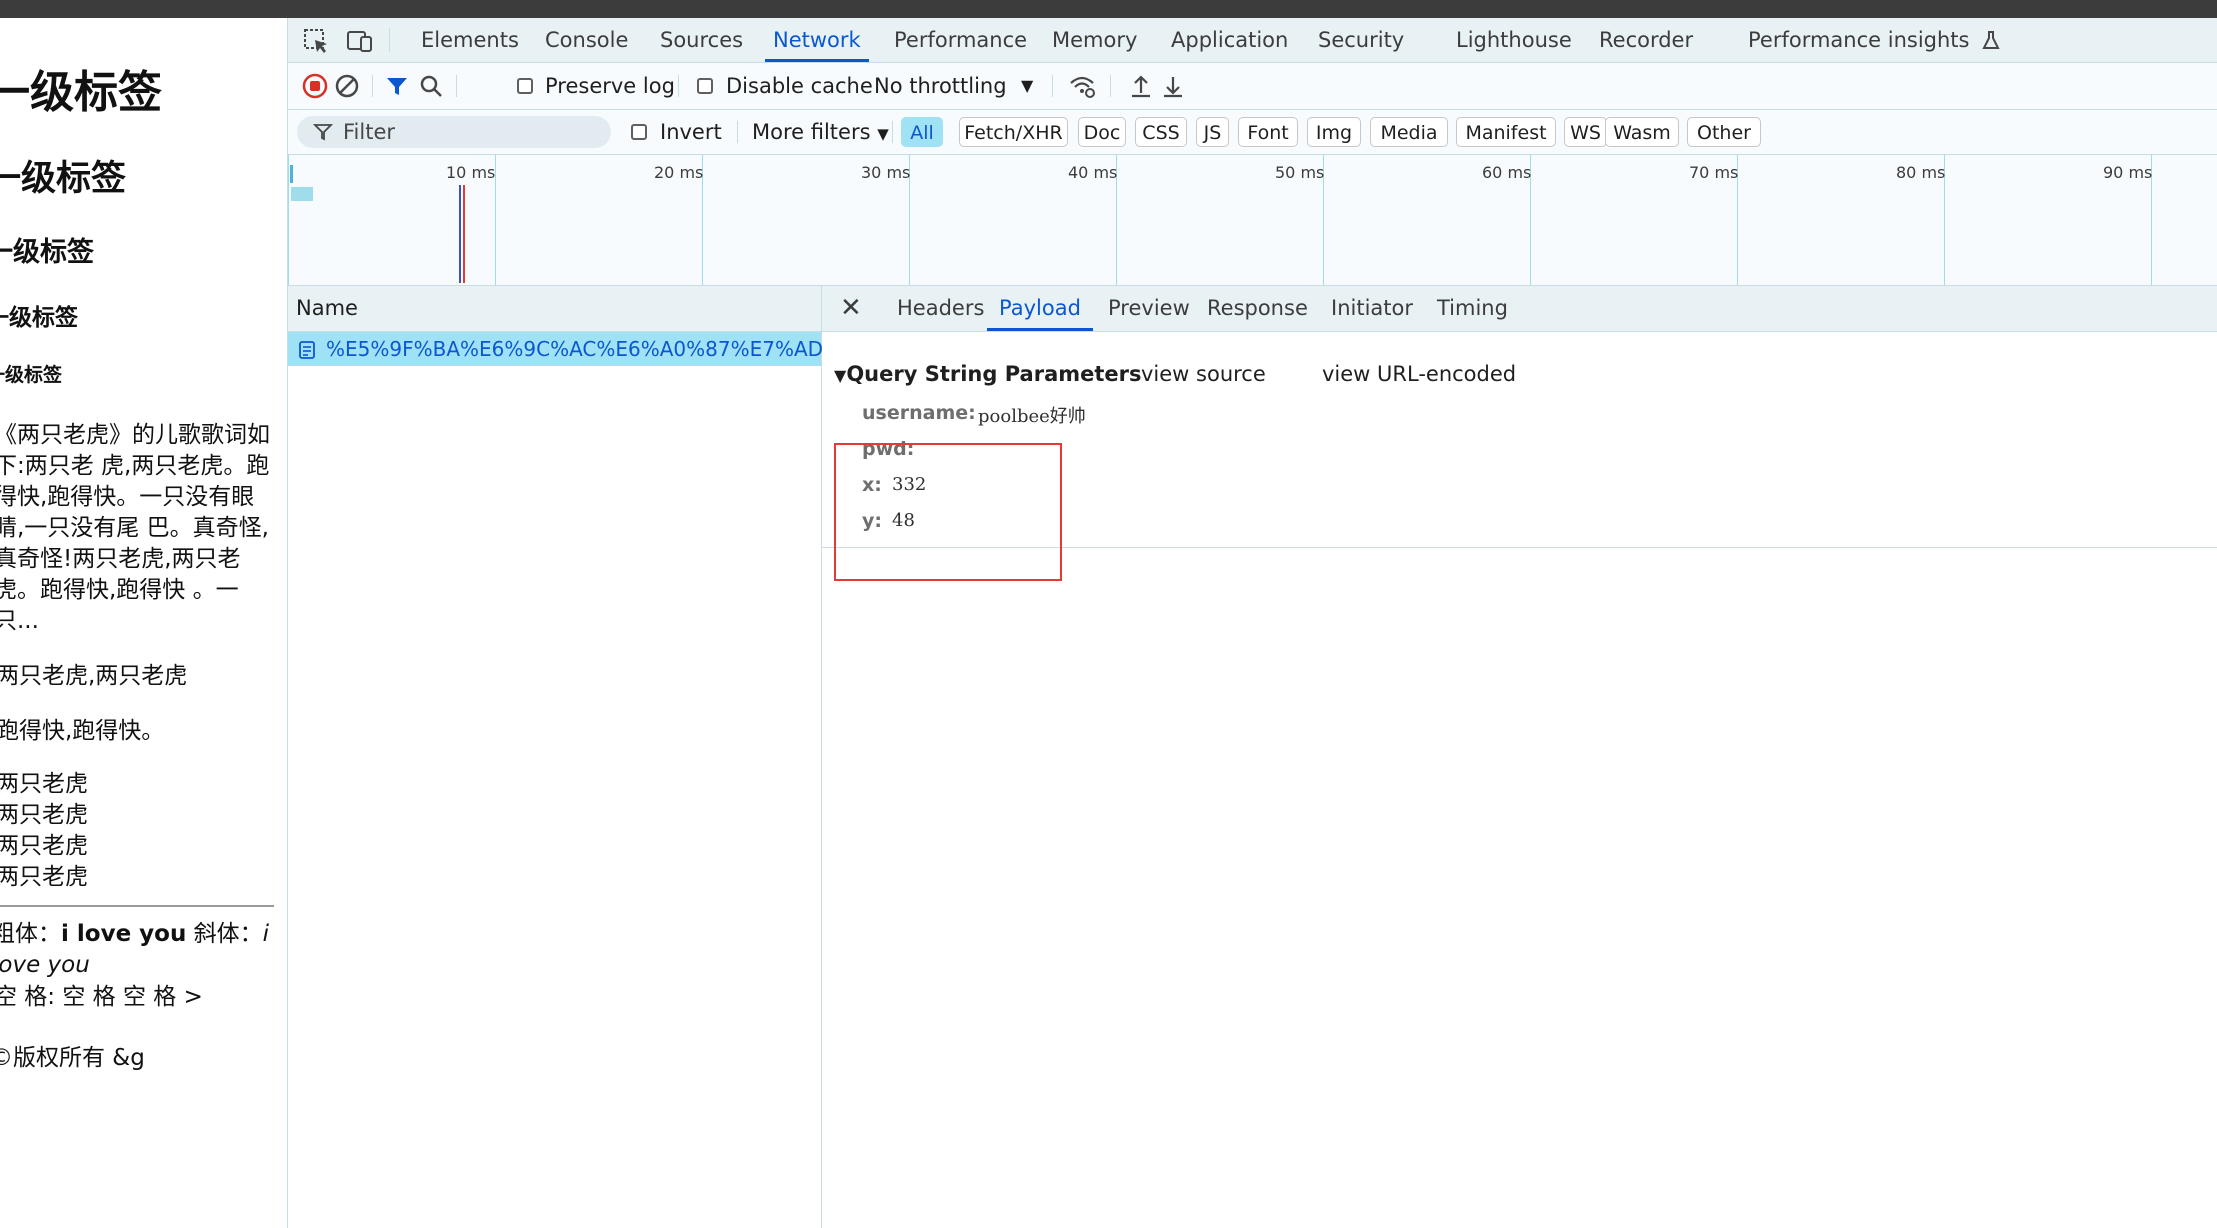  What do you see at coordinates (47, 252) in the screenshot?
I see `heading-h3: 一级标签` at bounding box center [47, 252].